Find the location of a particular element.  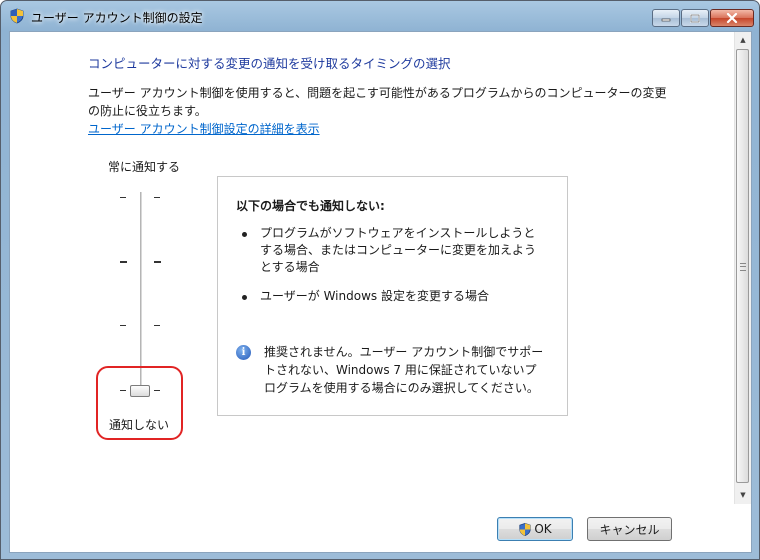

bullet-item: ユーザーが Windows 設定を変更する場合 is located at coordinates (374, 296).